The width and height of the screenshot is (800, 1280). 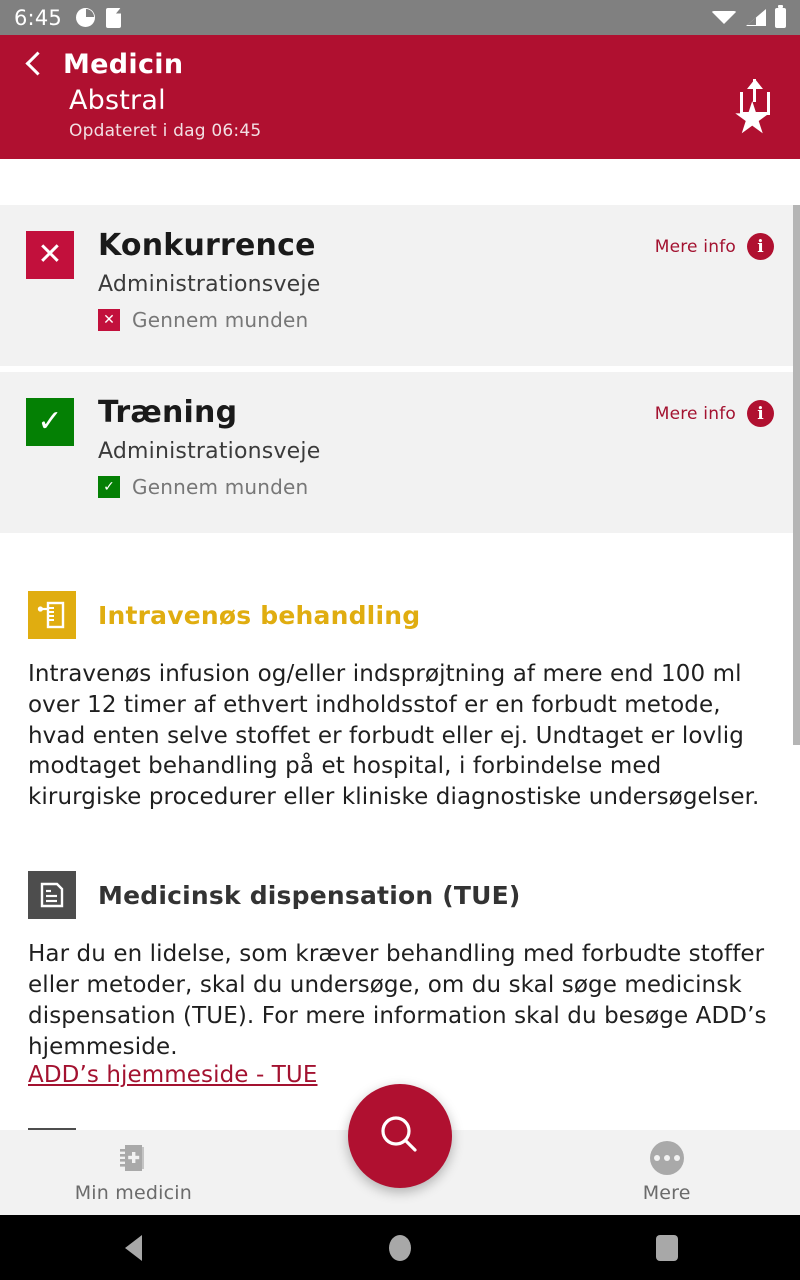 I want to click on allow-badge-icon: ✓, so click(x=50, y=422).